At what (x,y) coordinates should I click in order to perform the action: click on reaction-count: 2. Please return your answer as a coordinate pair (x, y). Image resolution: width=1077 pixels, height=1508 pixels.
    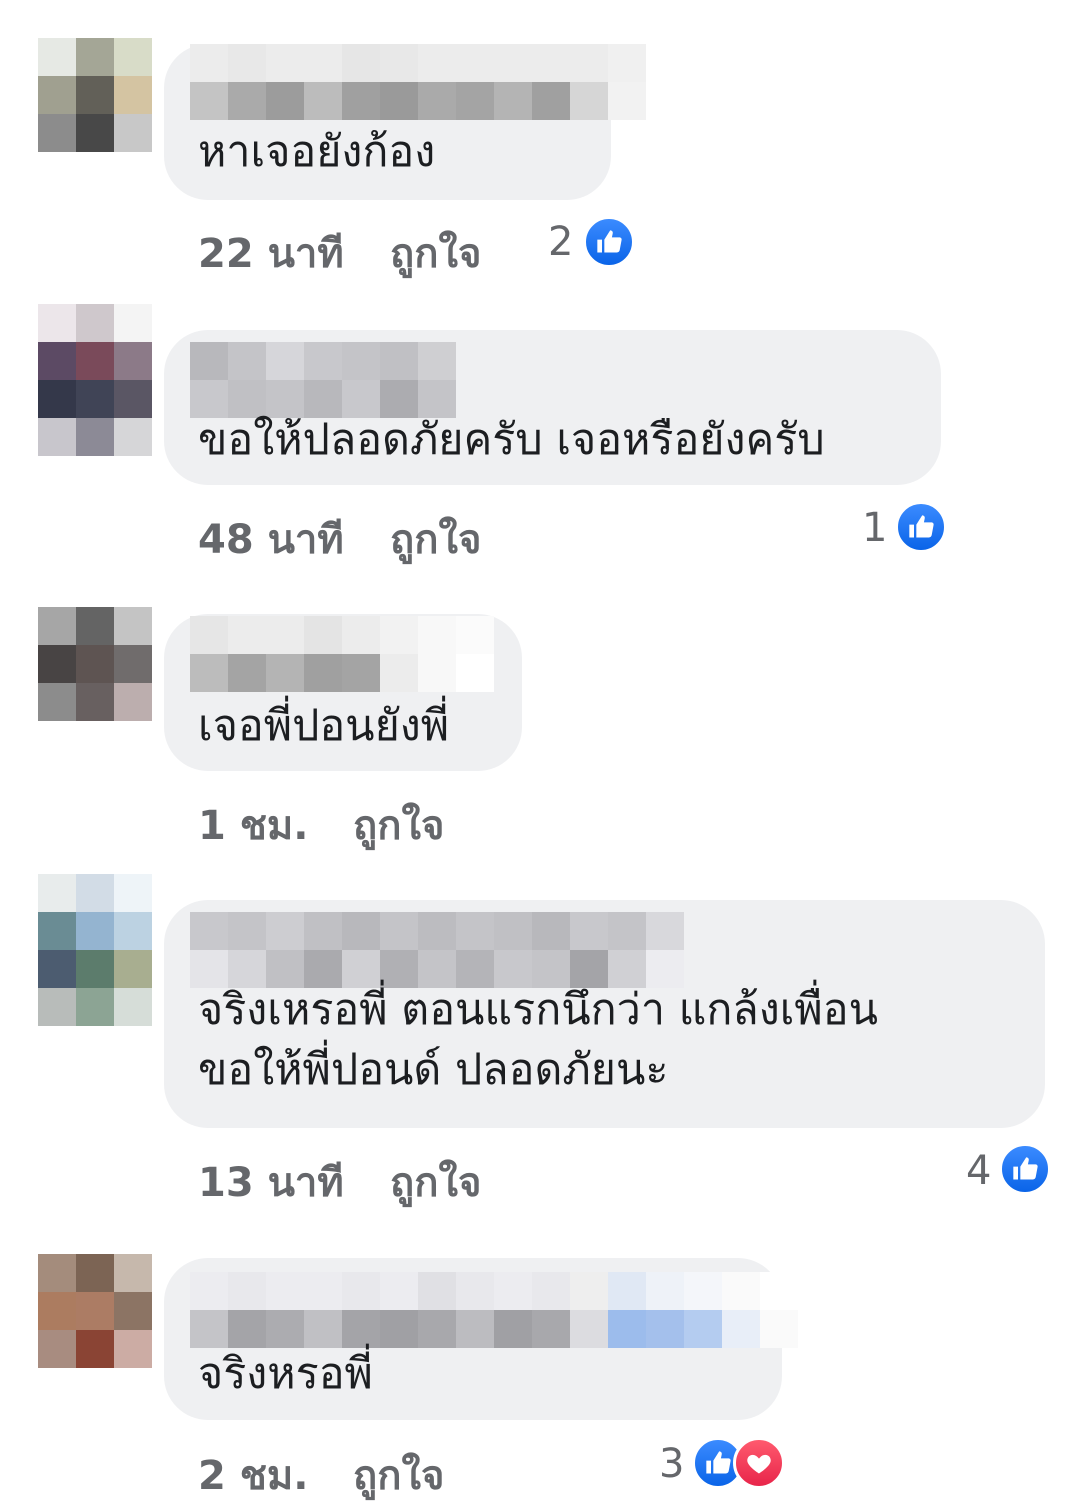
    Looking at the image, I should click on (560, 242).